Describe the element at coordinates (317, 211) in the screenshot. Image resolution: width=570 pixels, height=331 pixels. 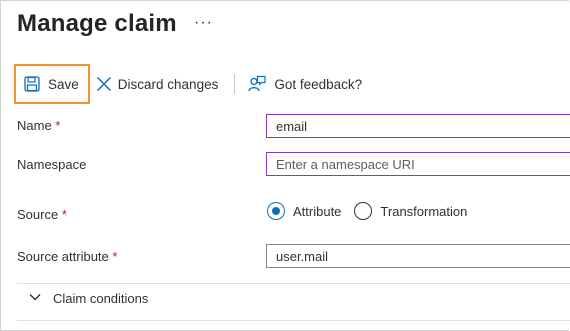
I see `attribute-radio-label: Attribute` at that location.